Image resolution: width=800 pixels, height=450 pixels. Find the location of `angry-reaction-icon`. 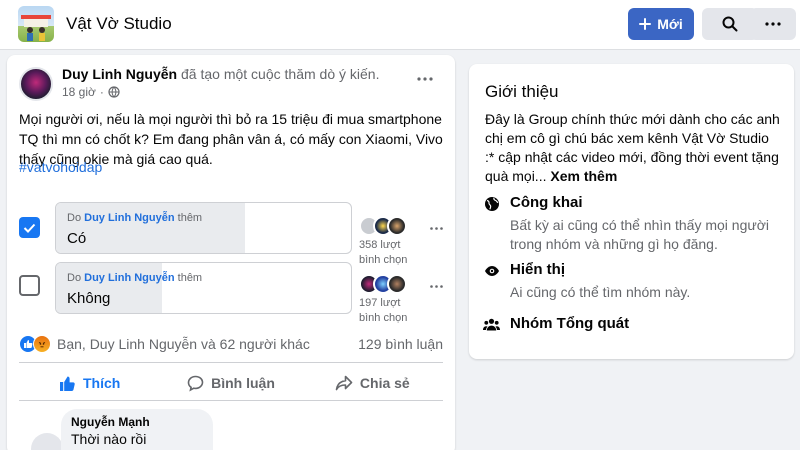

angry-reaction-icon is located at coordinates (42, 344).